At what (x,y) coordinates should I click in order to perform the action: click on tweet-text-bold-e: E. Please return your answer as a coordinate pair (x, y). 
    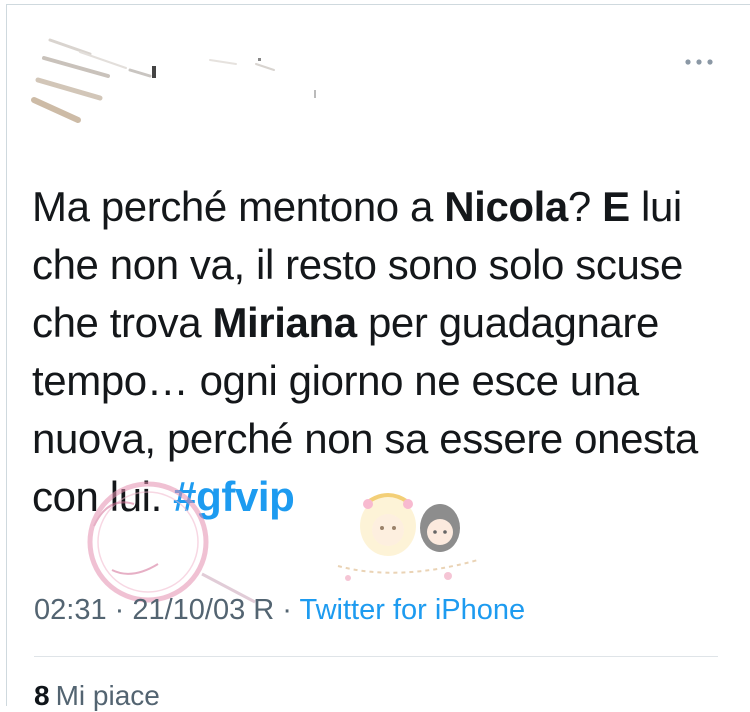
    Looking at the image, I should click on (616, 206).